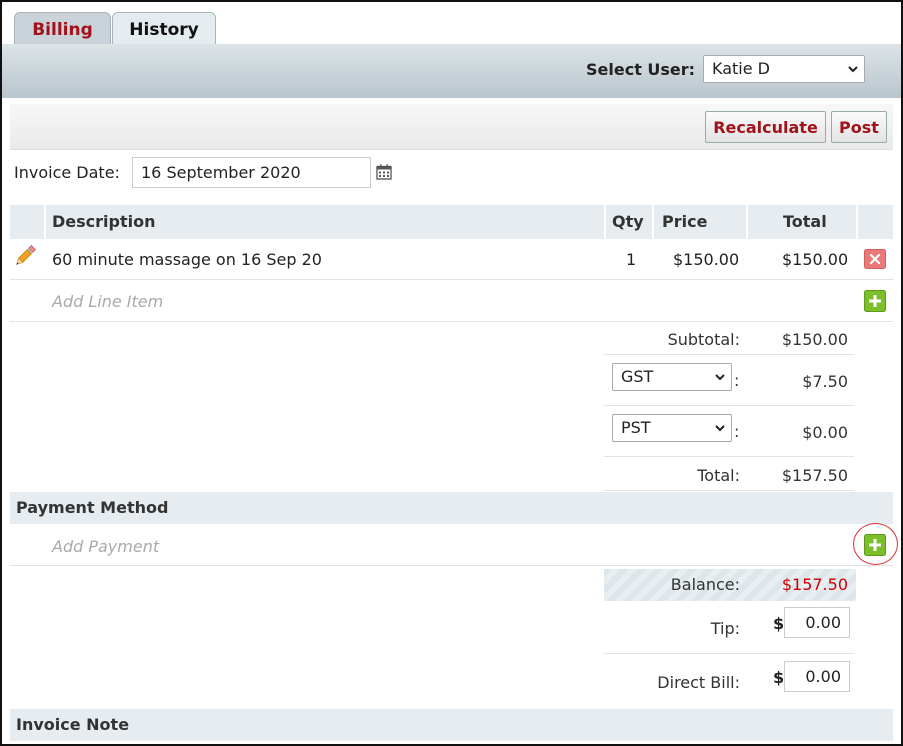  Describe the element at coordinates (825, 432) in the screenshot. I see `tax2-amount: $0.00` at that location.